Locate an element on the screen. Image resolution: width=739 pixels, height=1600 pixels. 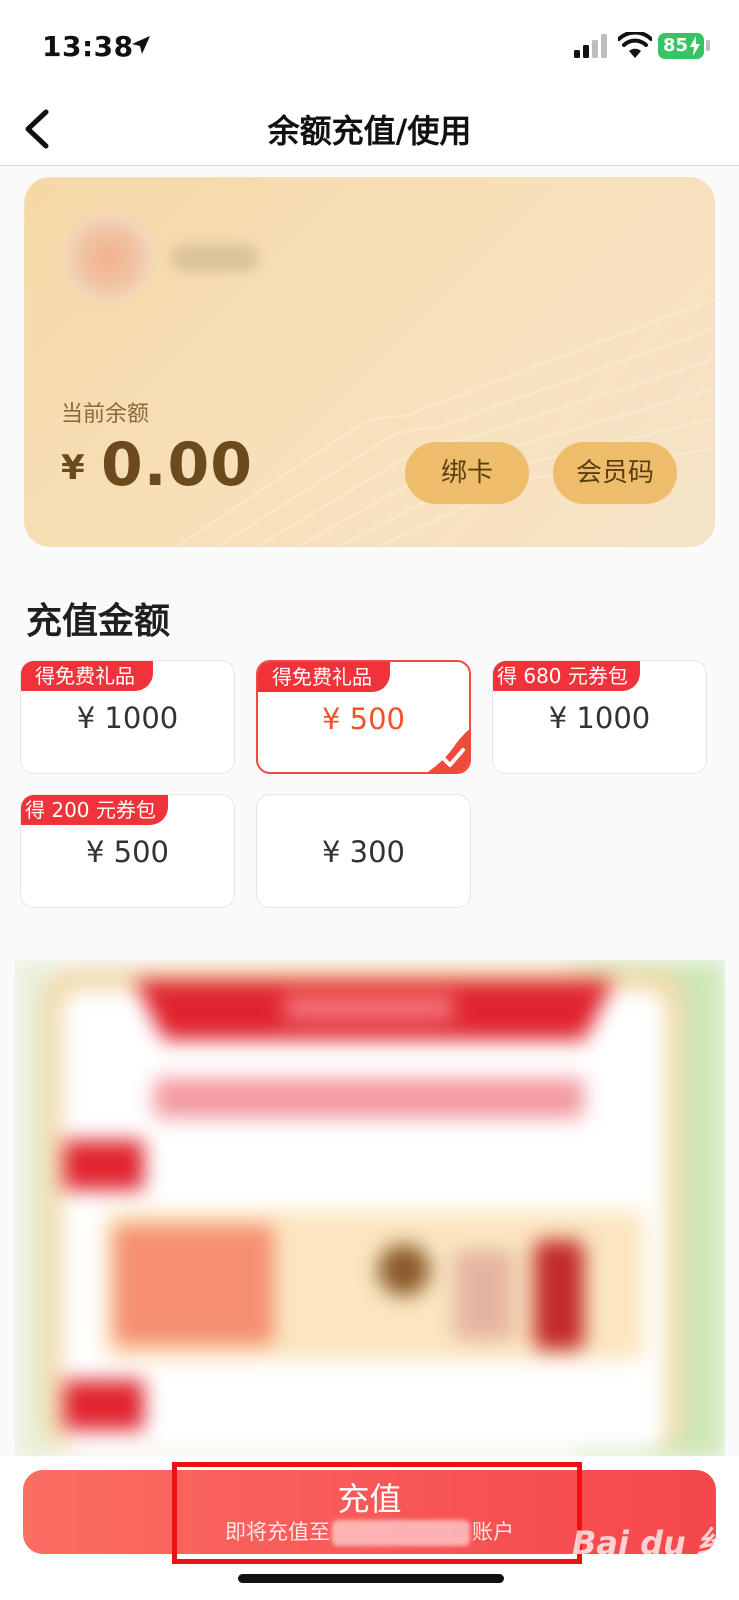
amount-value: ¥ 300 is located at coordinates (363, 852).